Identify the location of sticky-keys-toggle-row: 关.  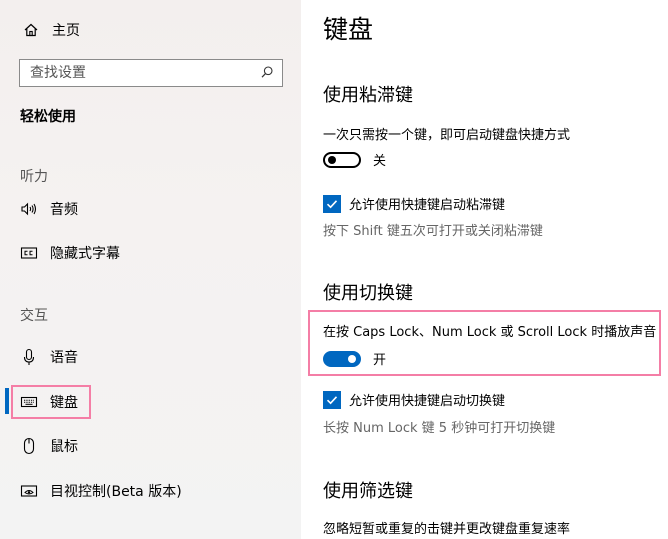
(354, 159).